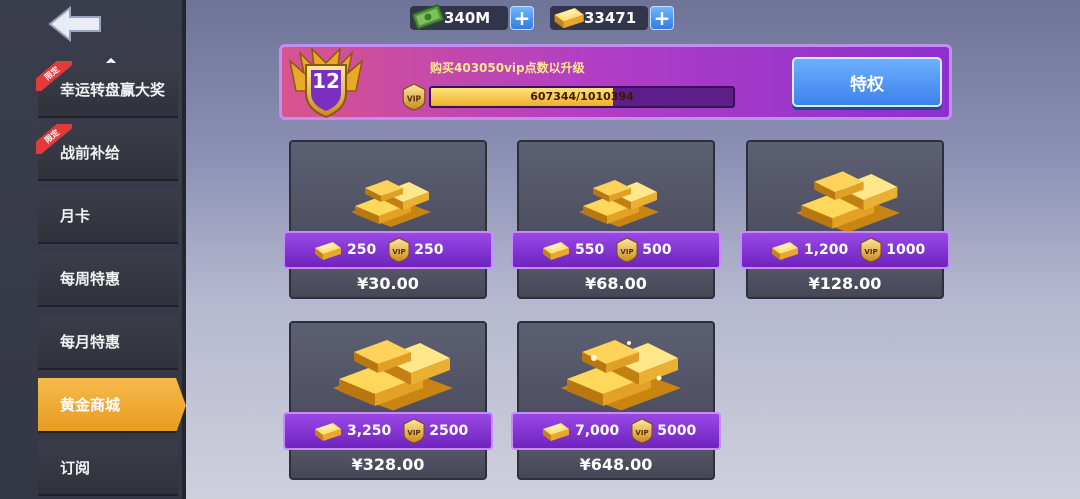  I want to click on sidebar-item-weekly-deals: 每周特惠, so click(108, 279).